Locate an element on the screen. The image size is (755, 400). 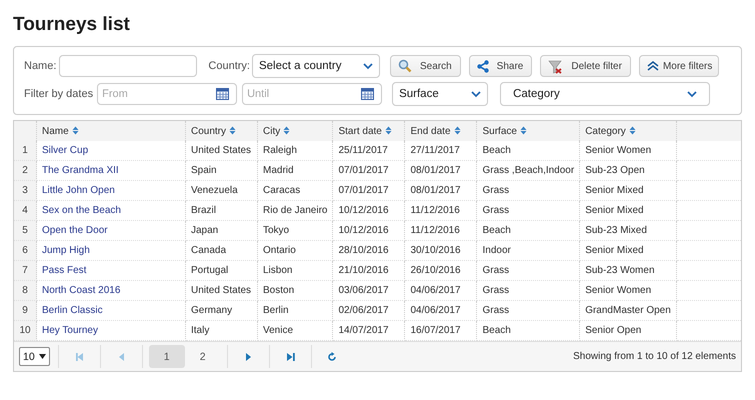
refresh-icon is located at coordinates (332, 357).